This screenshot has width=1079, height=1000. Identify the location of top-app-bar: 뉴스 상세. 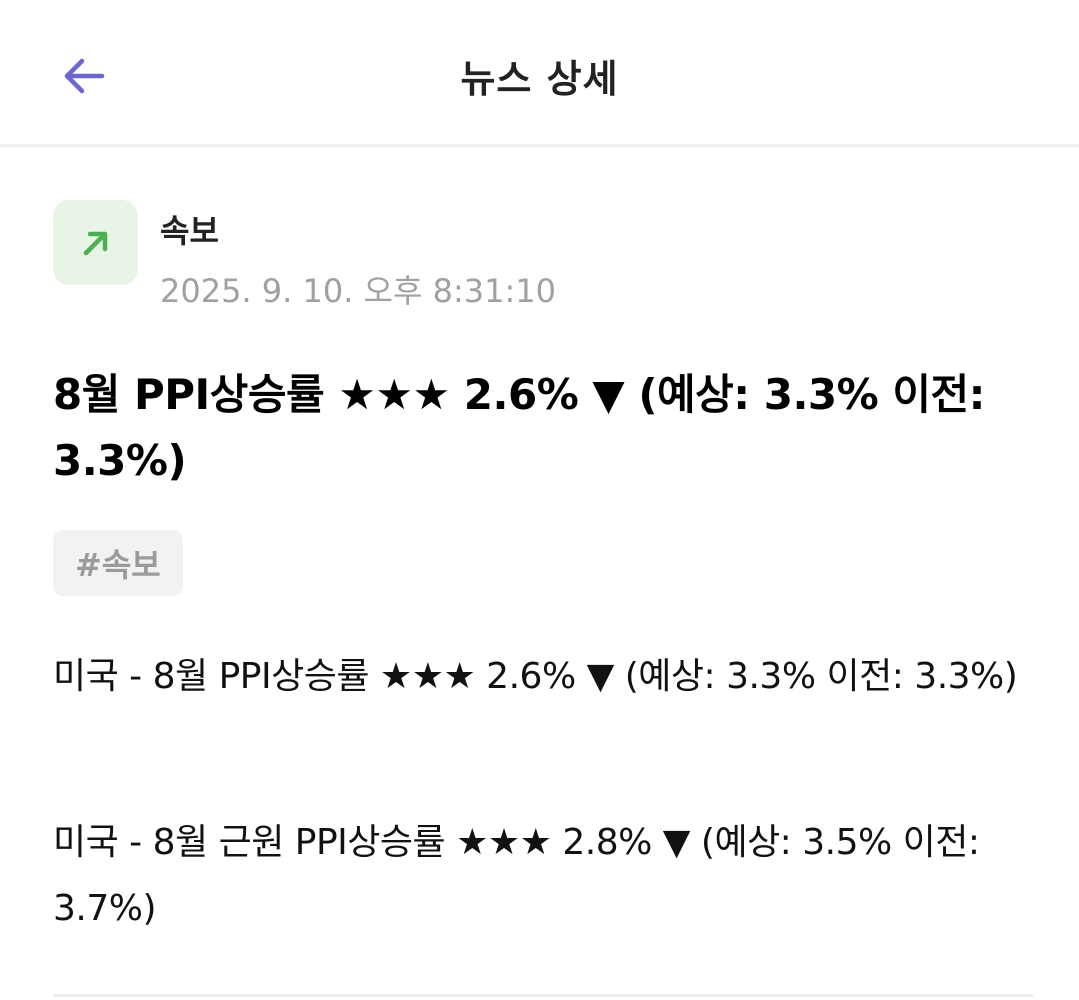
(539, 73).